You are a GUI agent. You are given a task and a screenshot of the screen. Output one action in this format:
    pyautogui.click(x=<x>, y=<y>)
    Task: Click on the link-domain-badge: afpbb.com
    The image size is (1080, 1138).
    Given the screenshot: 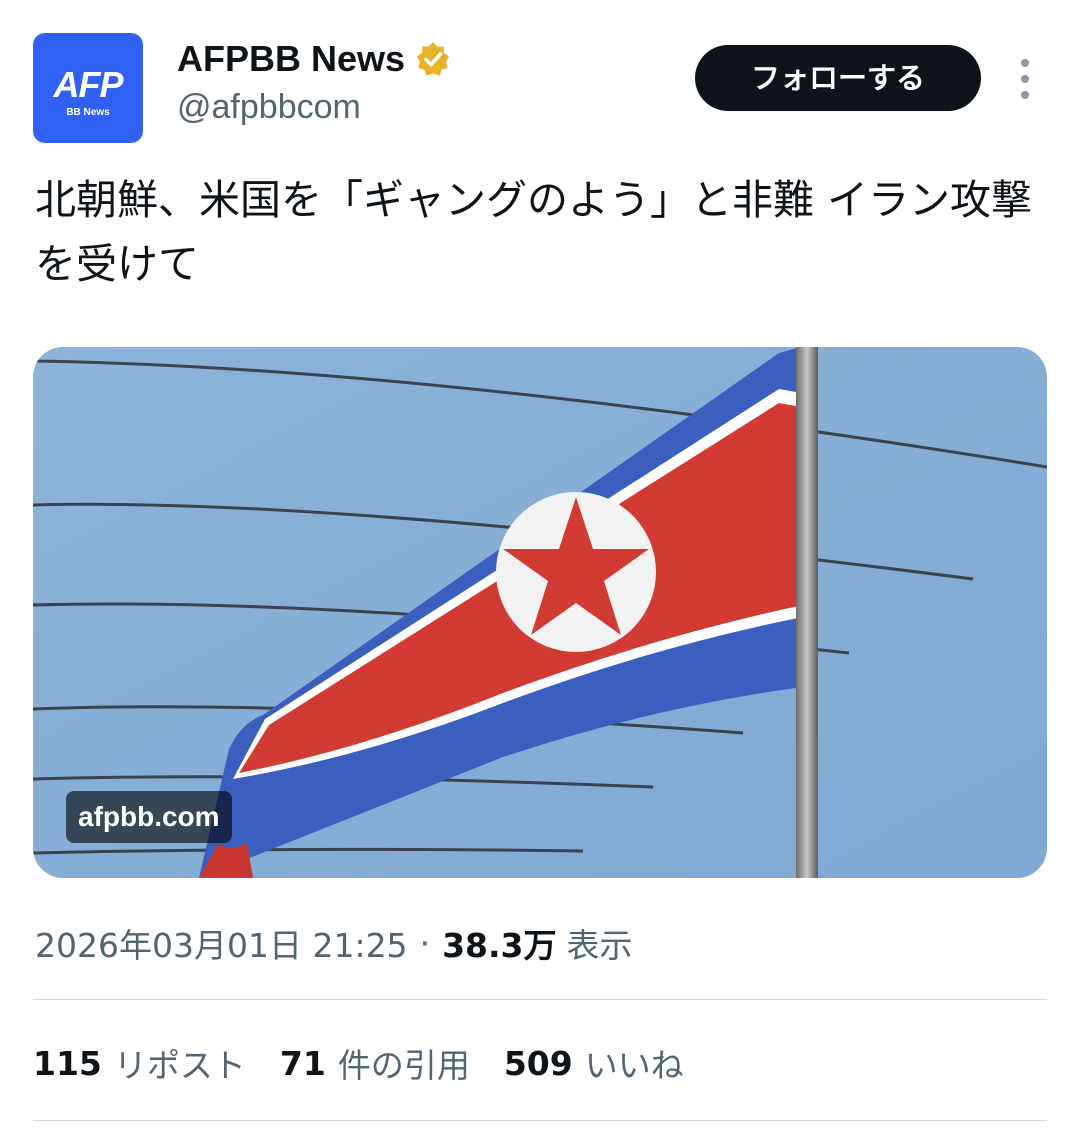 What is the action you would take?
    pyautogui.click(x=149, y=817)
    